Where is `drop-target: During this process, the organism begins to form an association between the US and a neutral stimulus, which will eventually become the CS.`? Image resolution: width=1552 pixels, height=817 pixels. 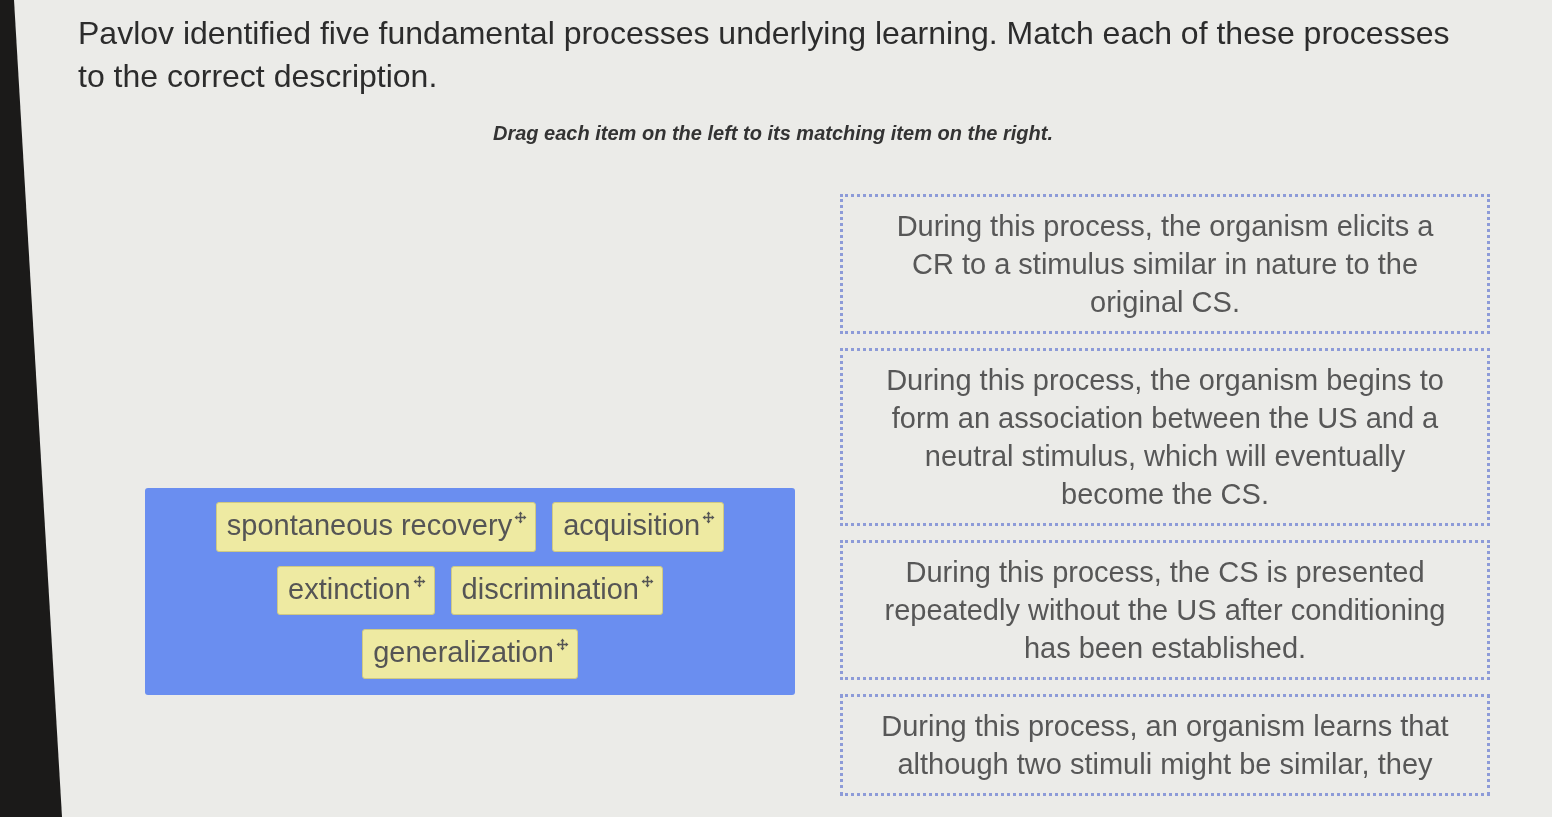
drop-target: During this process, the organism begins to form an association between the US and a neutral stimulus, which will eventually become the CS. is located at coordinates (1165, 437).